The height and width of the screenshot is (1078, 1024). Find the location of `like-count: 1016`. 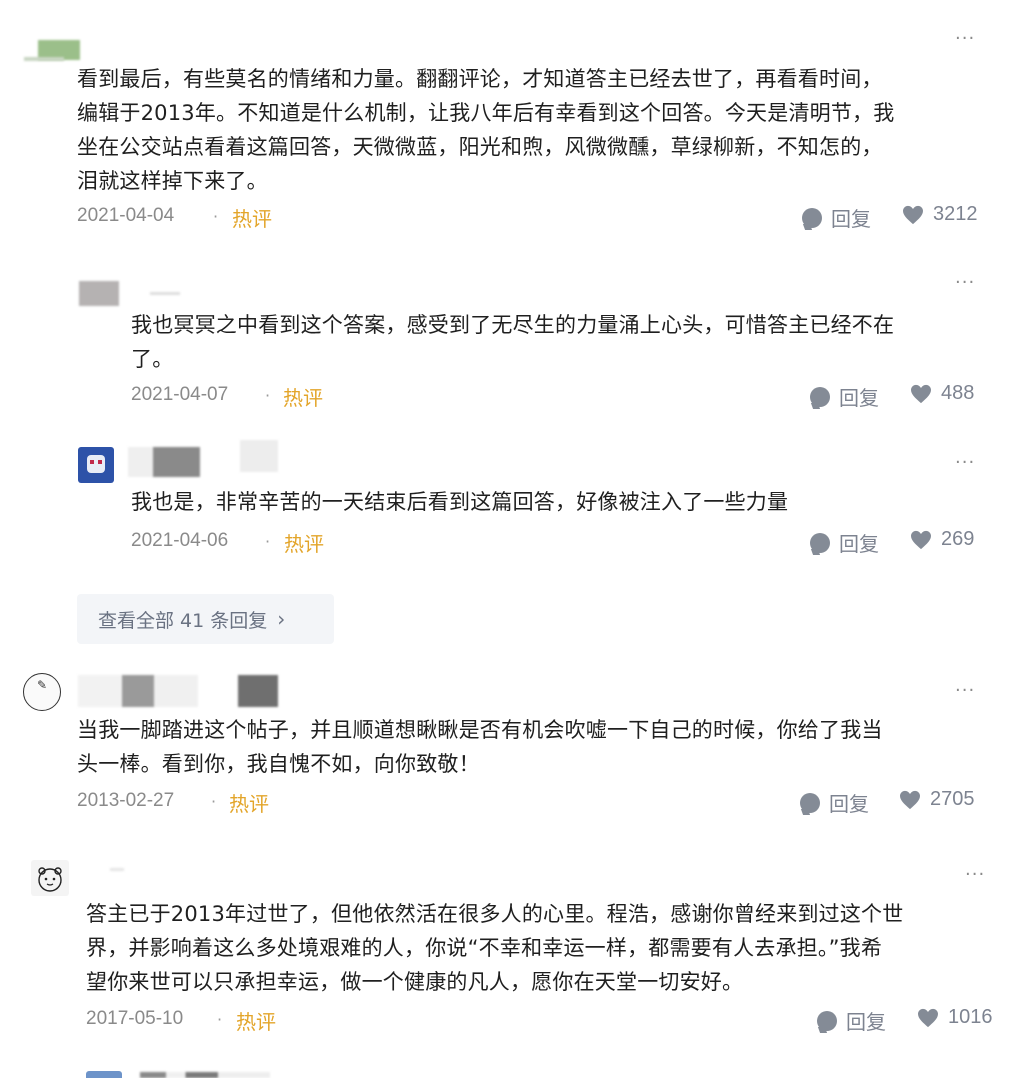

like-count: 1016 is located at coordinates (970, 1017).